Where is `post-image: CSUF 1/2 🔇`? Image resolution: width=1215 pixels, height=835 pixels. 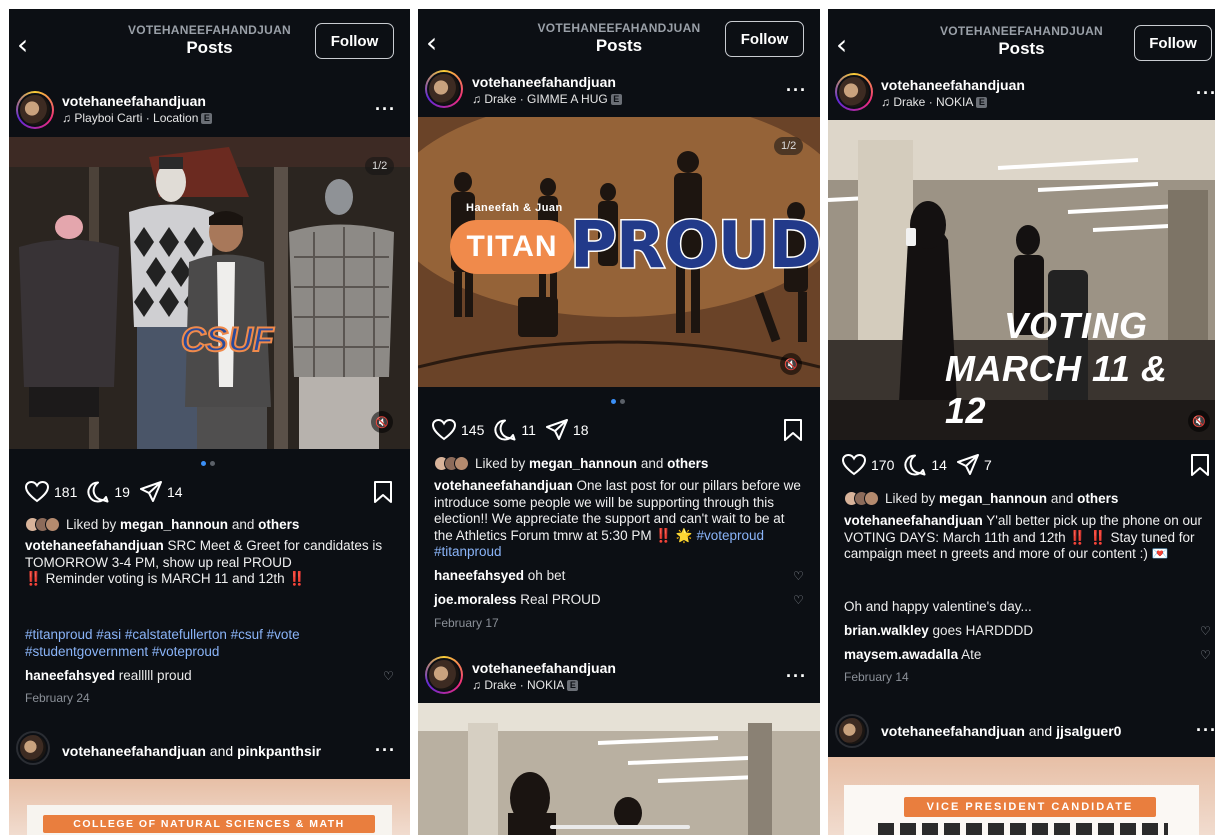 post-image: CSUF 1/2 🔇 is located at coordinates (209, 293).